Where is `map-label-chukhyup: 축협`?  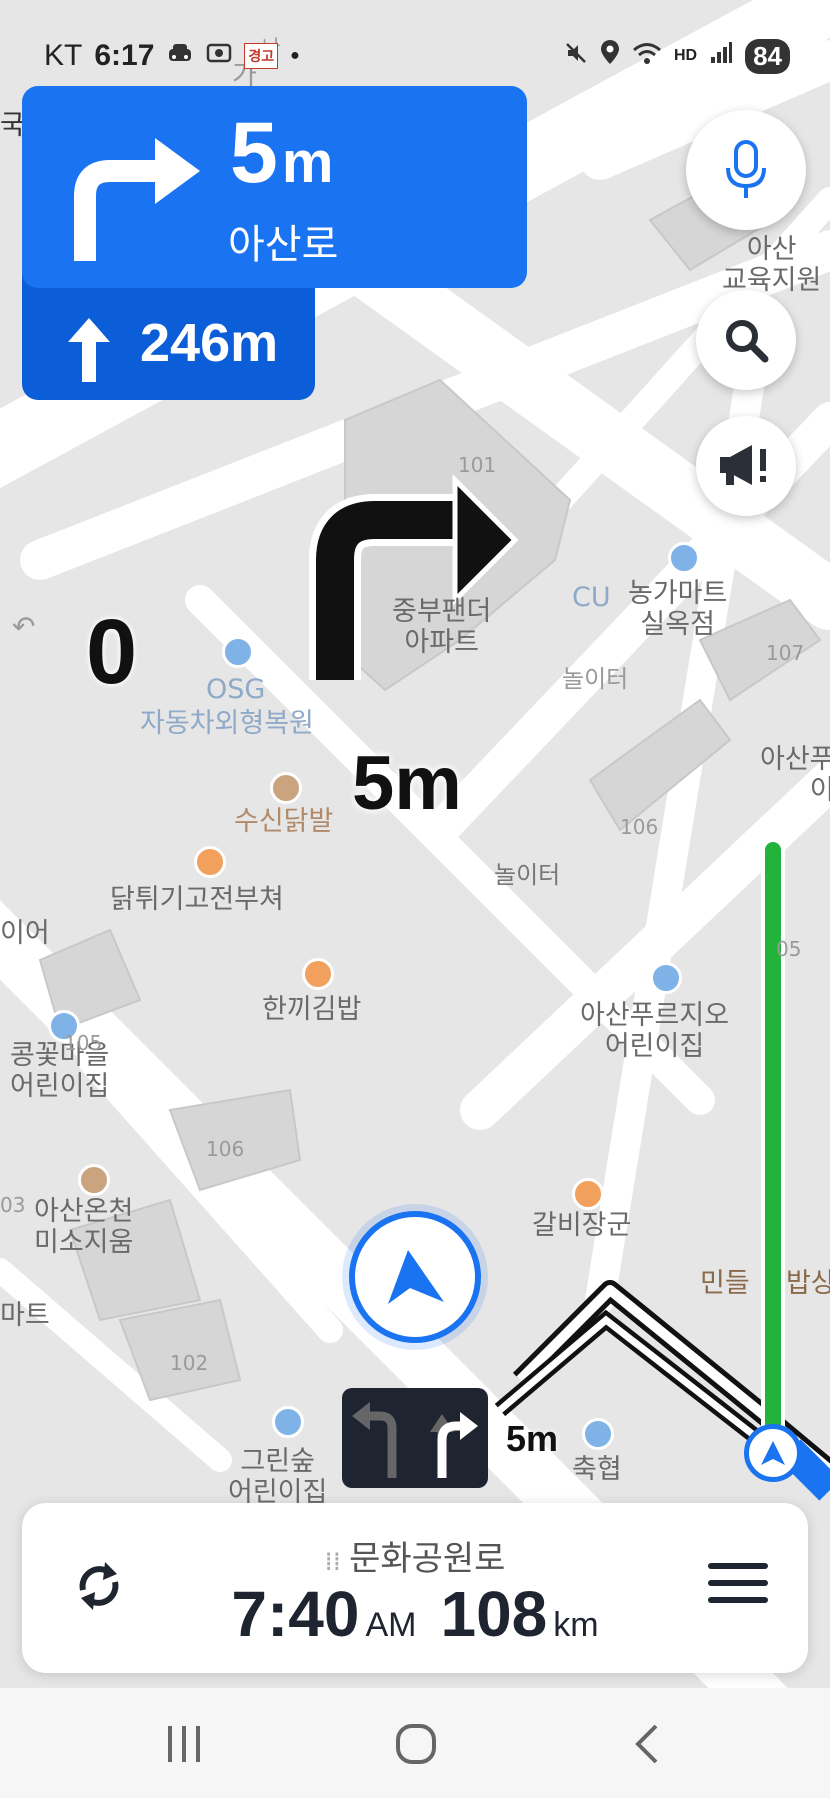
map-label-chukhyup: 축협 is located at coordinates (597, 1469).